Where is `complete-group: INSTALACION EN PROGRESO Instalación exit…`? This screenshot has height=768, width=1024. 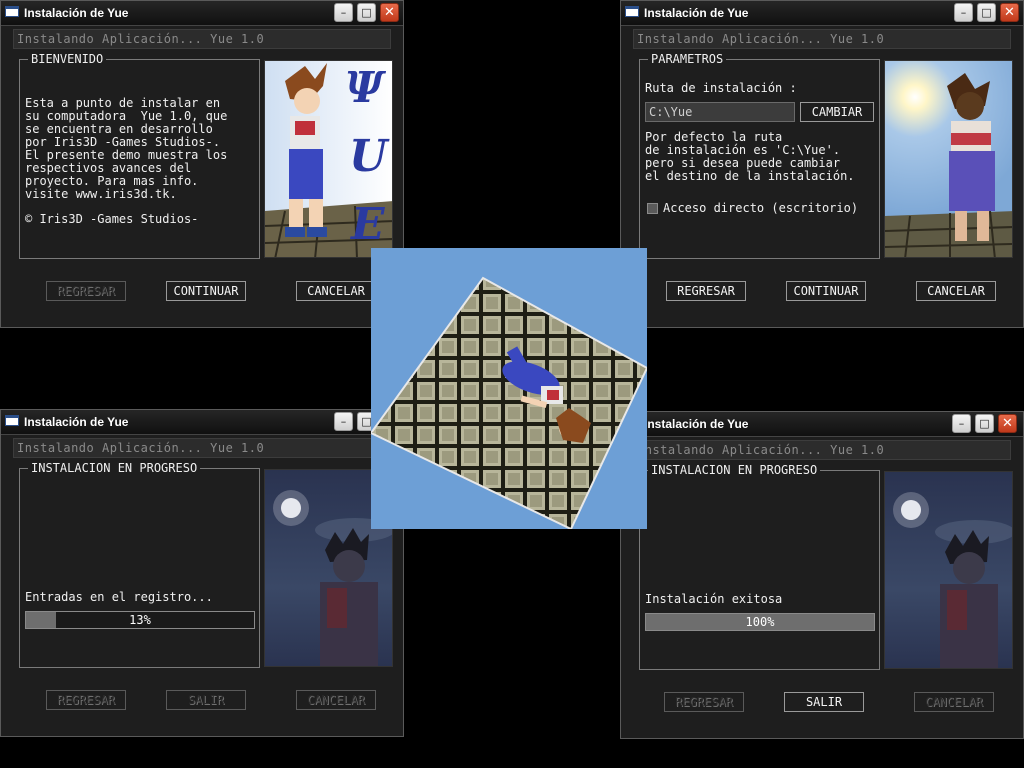
complete-group: INSTALACION EN PROGRESO Instalación exit… is located at coordinates (759, 566).